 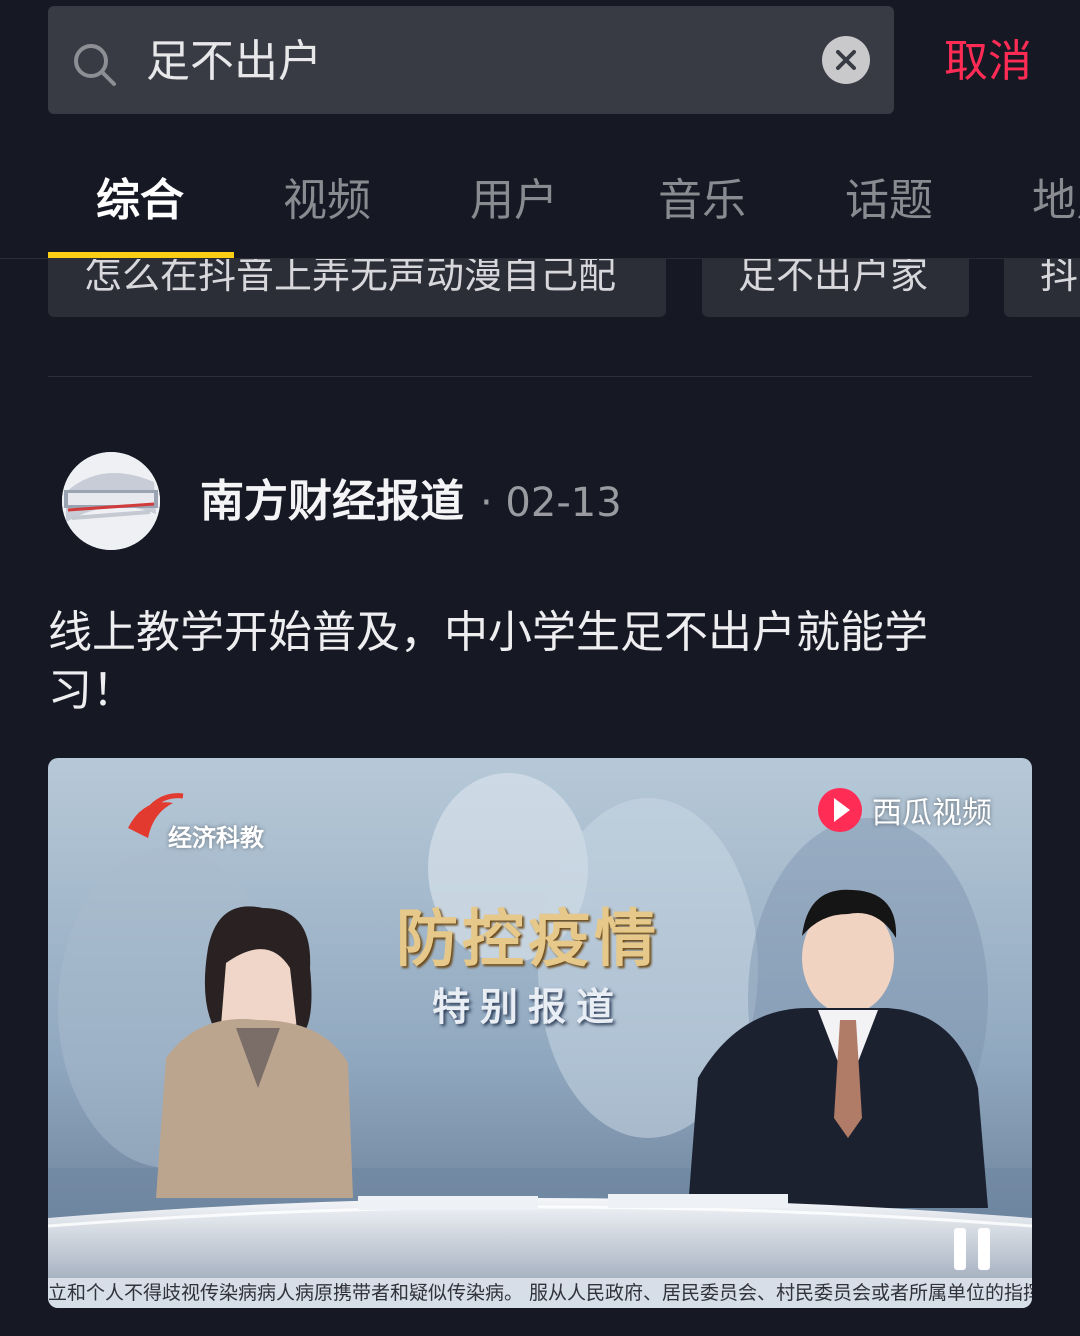 What do you see at coordinates (357, 288) in the screenshot?
I see `suggestion-chip: 怎么在抖音上弄无声动漫自己配` at bounding box center [357, 288].